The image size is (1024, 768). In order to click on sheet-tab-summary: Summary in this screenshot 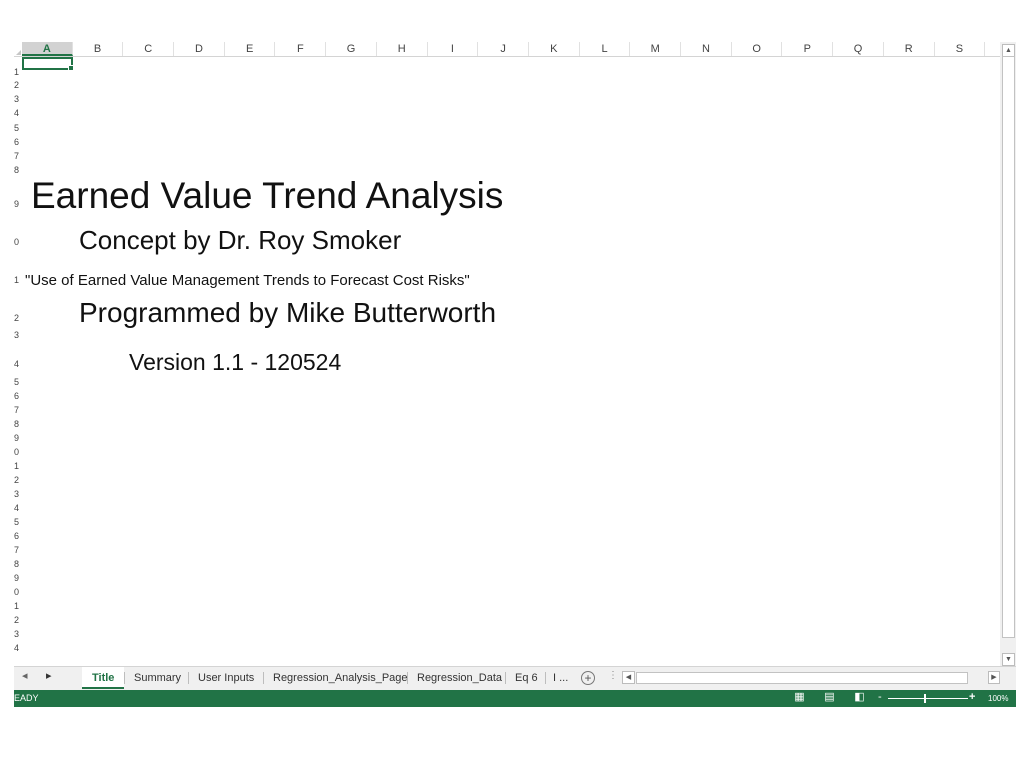, I will do `click(157, 678)`.